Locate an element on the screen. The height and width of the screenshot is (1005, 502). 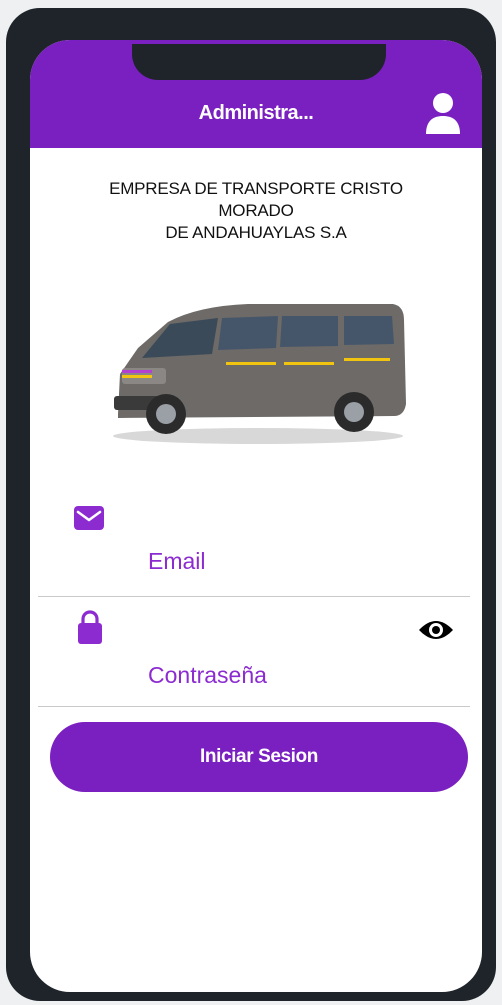
password-field: Contraseña is located at coordinates (207, 675).